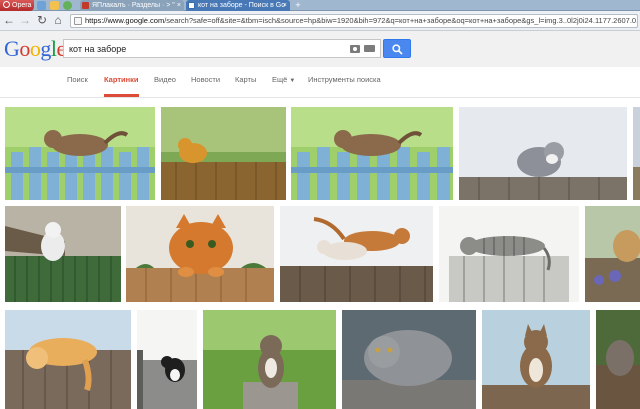 This screenshot has width=640, height=409. What do you see at coordinates (6, 4) in the screenshot?
I see `opera-logo-icon` at bounding box center [6, 4].